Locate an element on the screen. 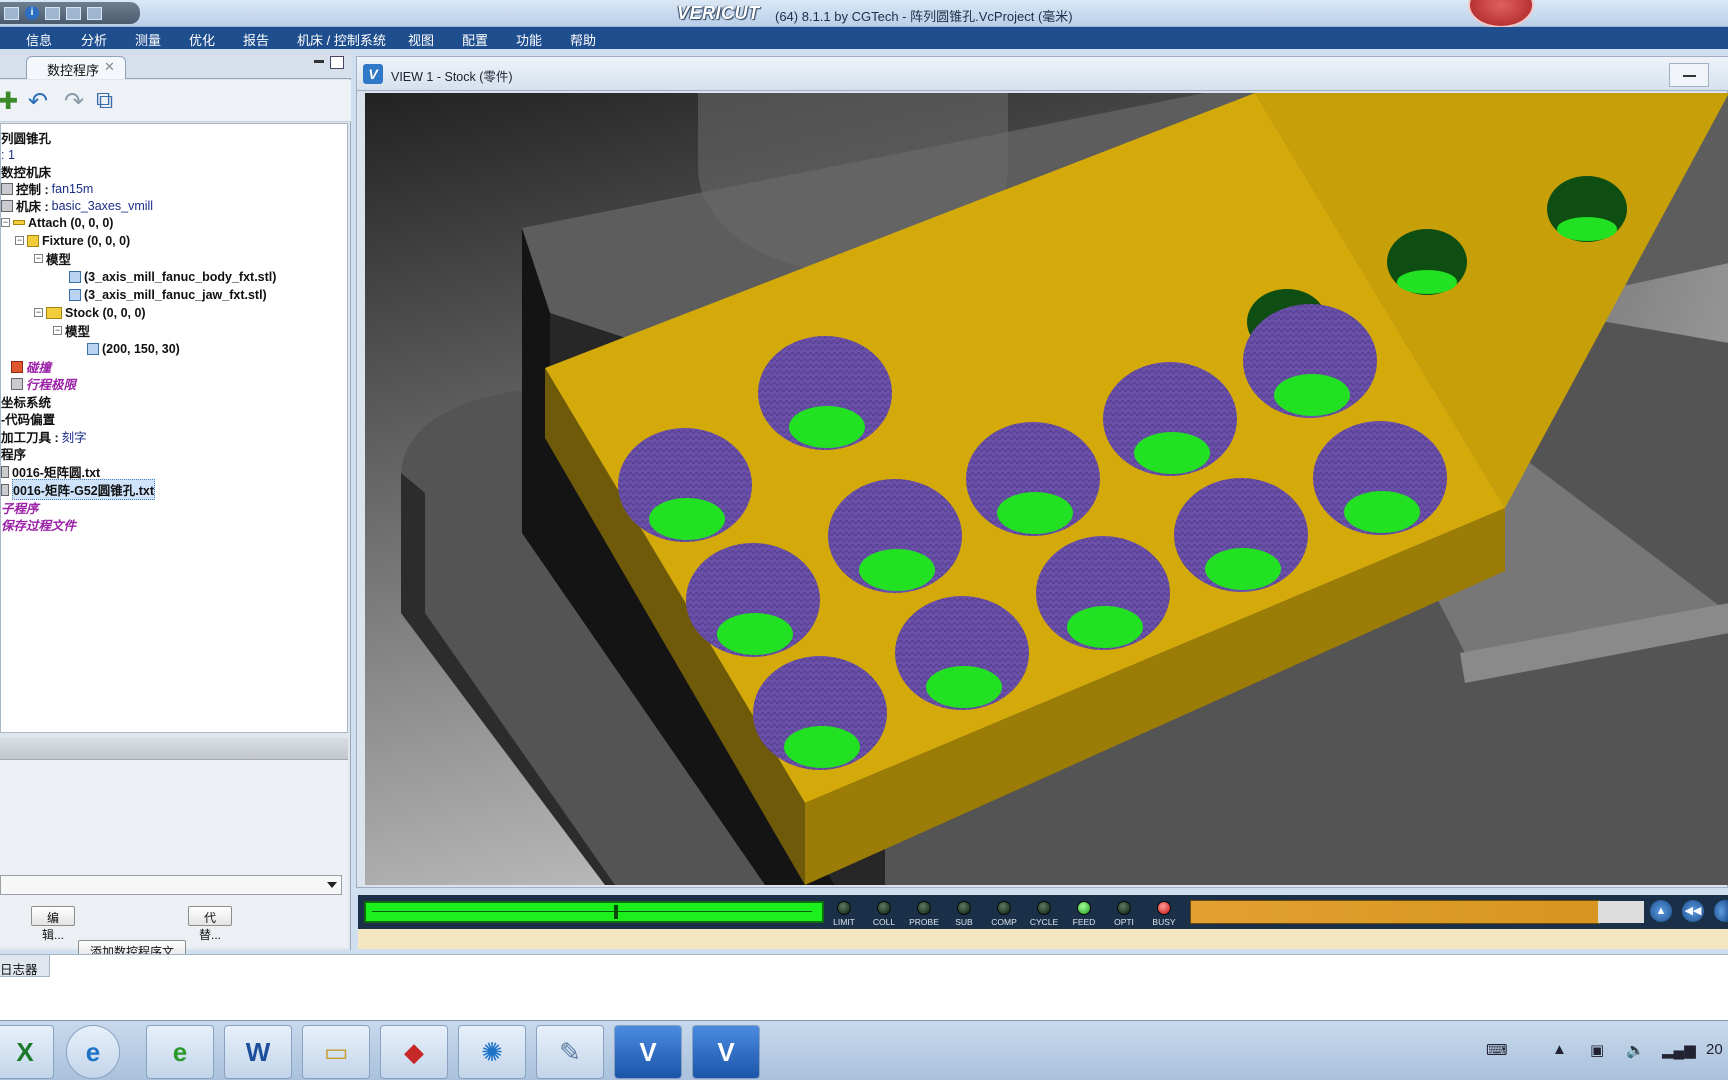 This screenshot has width=1728, height=1080. split-view-icon is located at coordinates (73, 13).